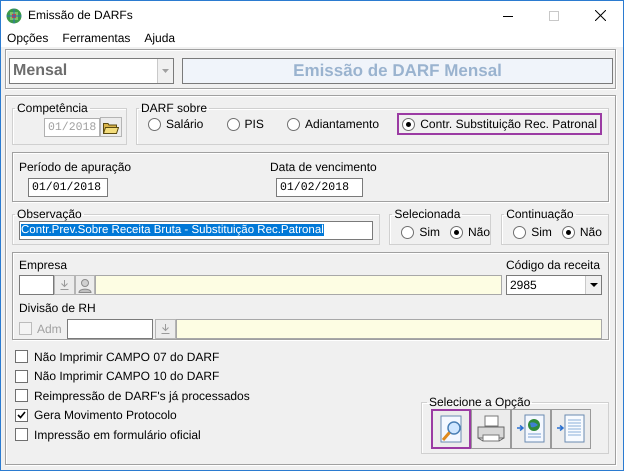  Describe the element at coordinates (298, 285) in the screenshot. I see `name-field` at that location.